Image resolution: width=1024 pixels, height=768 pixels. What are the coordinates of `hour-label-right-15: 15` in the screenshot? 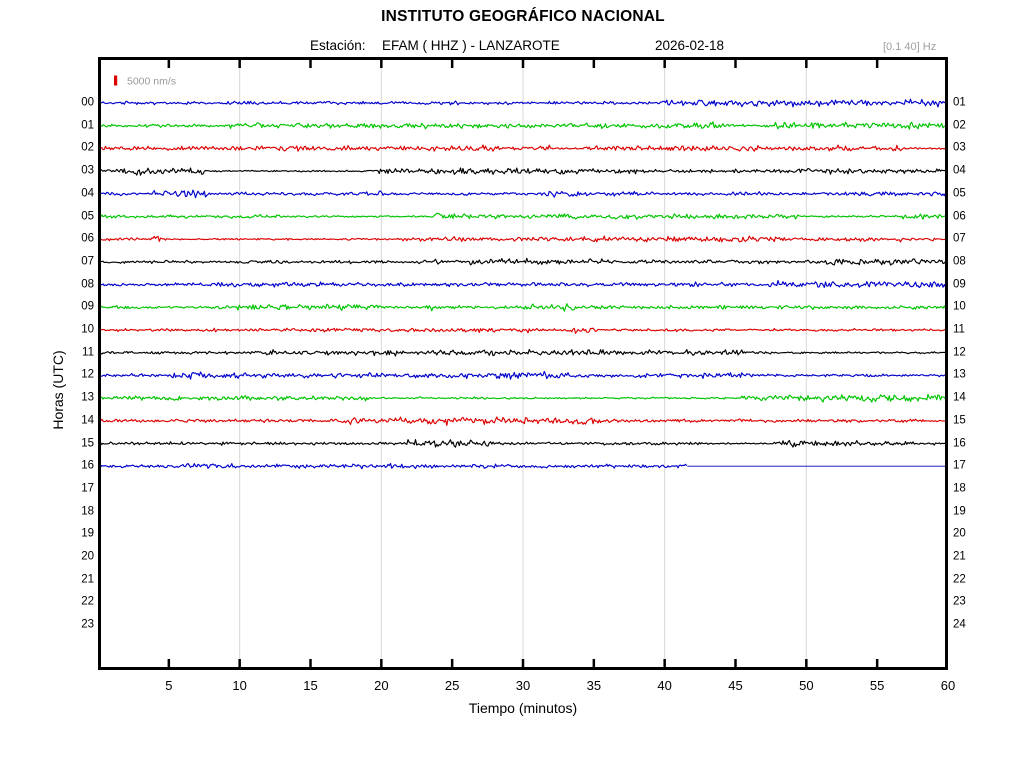 It's located at (959, 420).